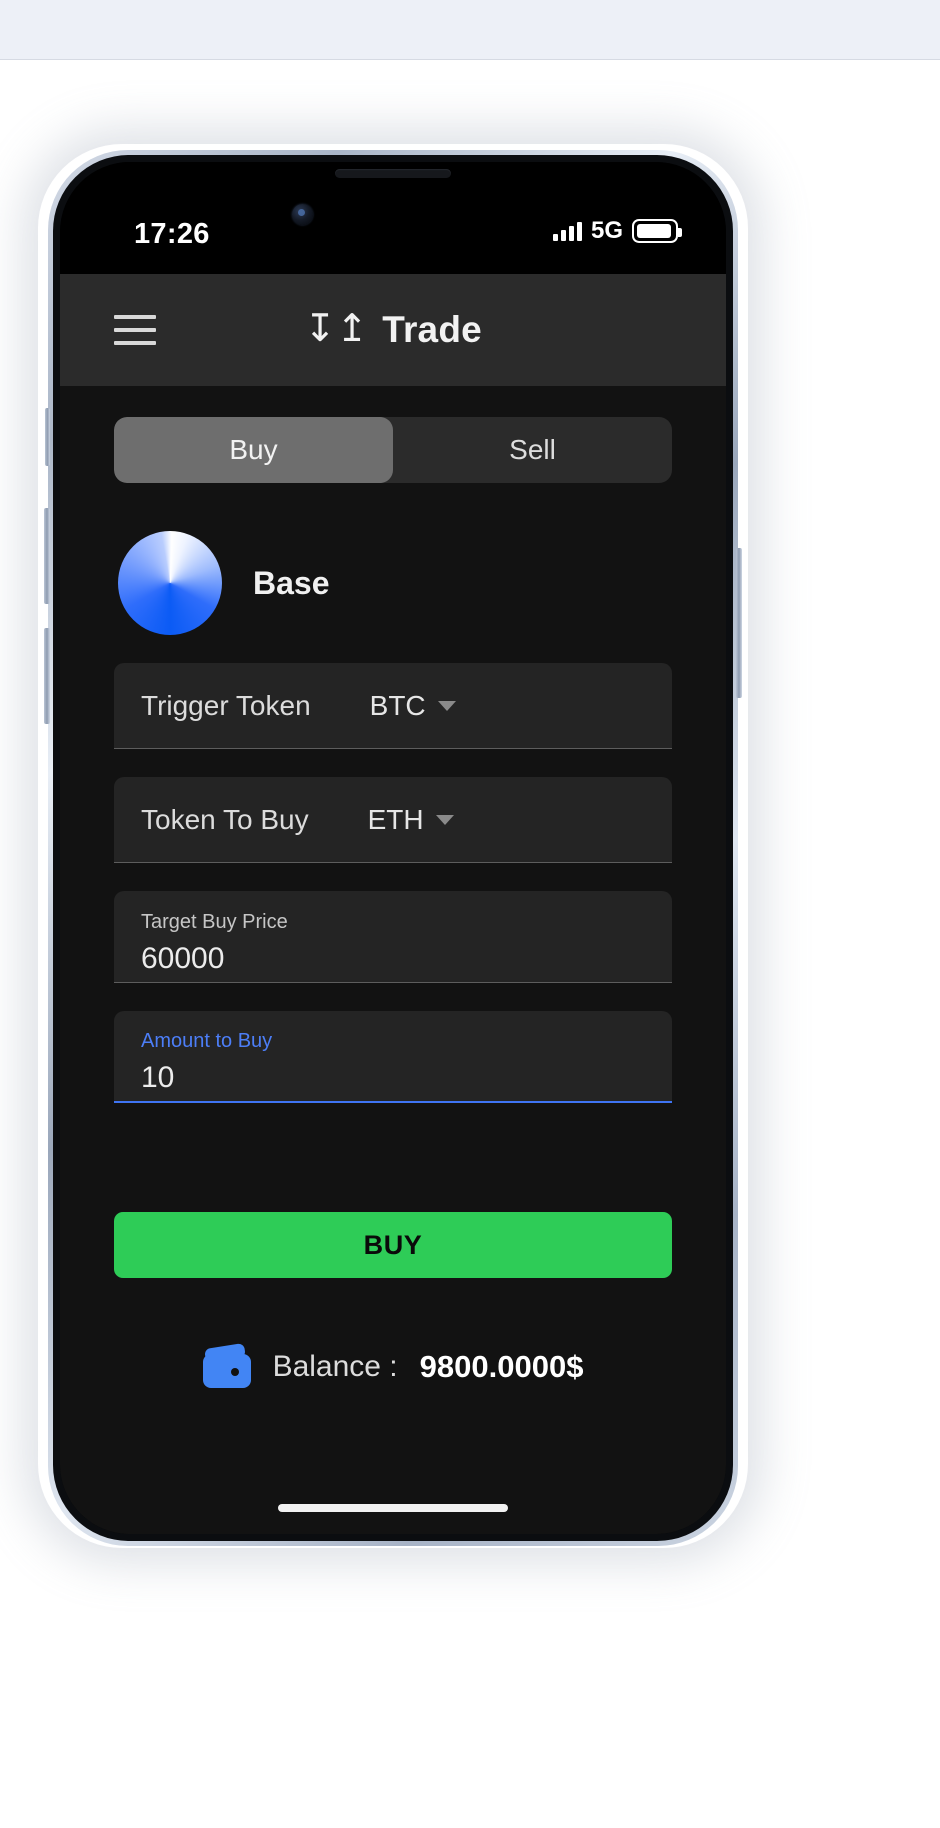 This screenshot has width=940, height=1828. Describe the element at coordinates (393, 179) in the screenshot. I see `notch` at that location.